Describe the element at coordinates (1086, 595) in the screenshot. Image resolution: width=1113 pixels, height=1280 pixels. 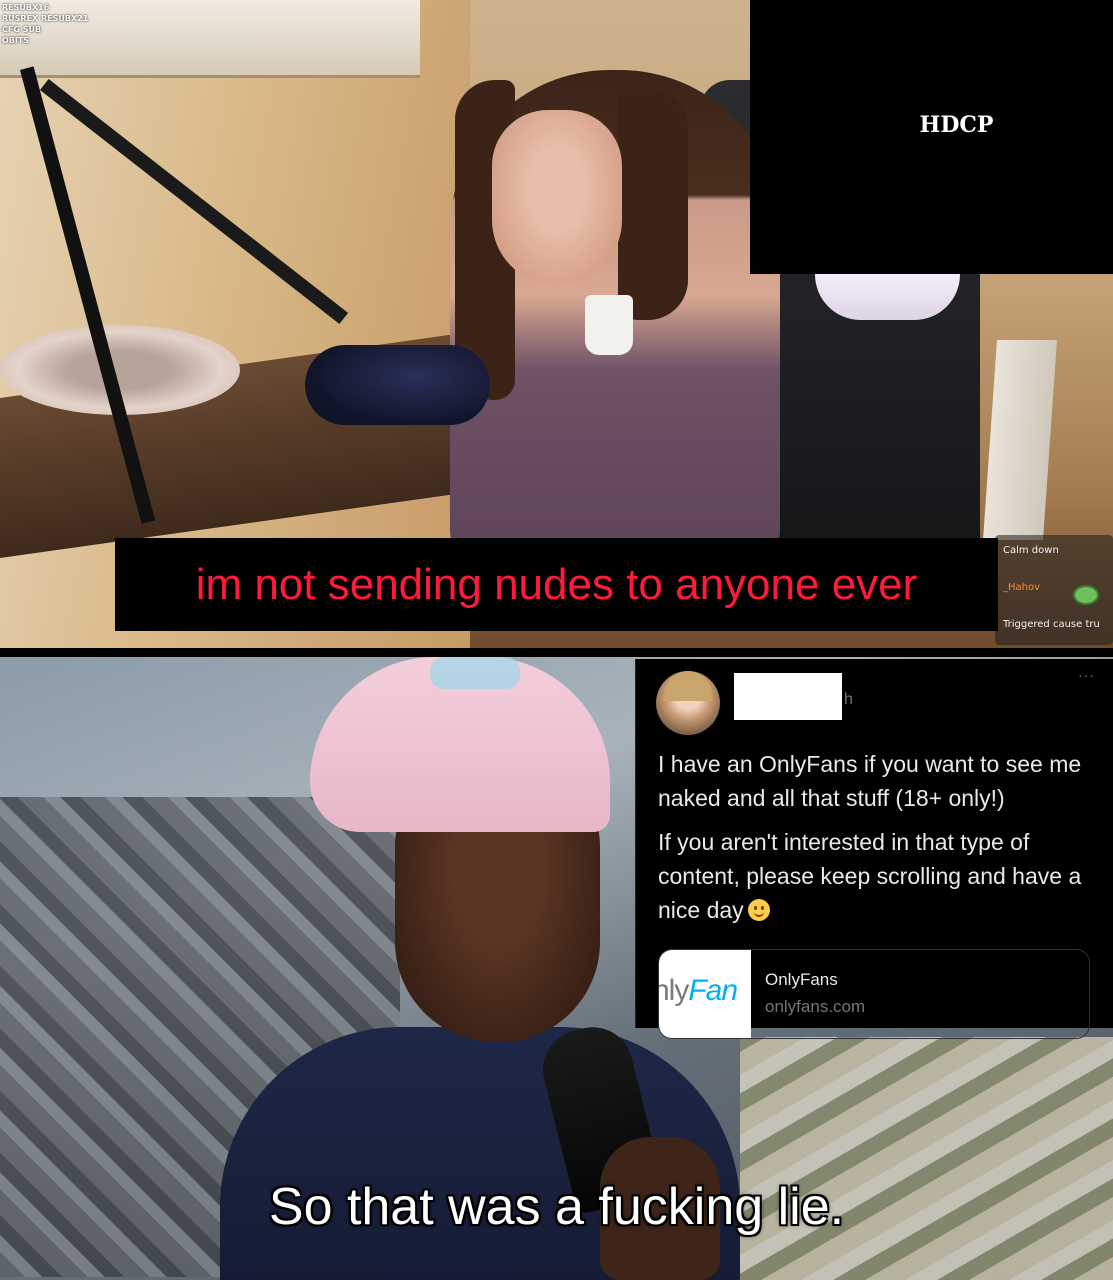
I see `pepe-emote-icon` at that location.